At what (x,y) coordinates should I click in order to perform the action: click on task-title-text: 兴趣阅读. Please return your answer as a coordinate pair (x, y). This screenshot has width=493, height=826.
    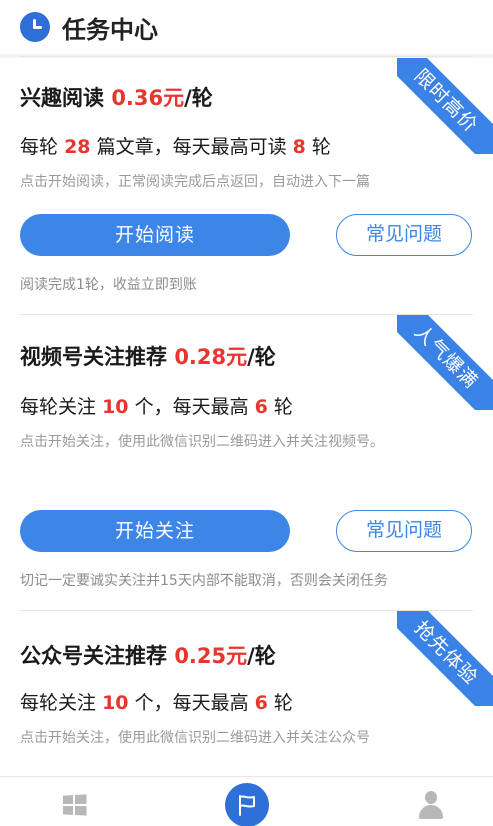
    Looking at the image, I should click on (62, 98).